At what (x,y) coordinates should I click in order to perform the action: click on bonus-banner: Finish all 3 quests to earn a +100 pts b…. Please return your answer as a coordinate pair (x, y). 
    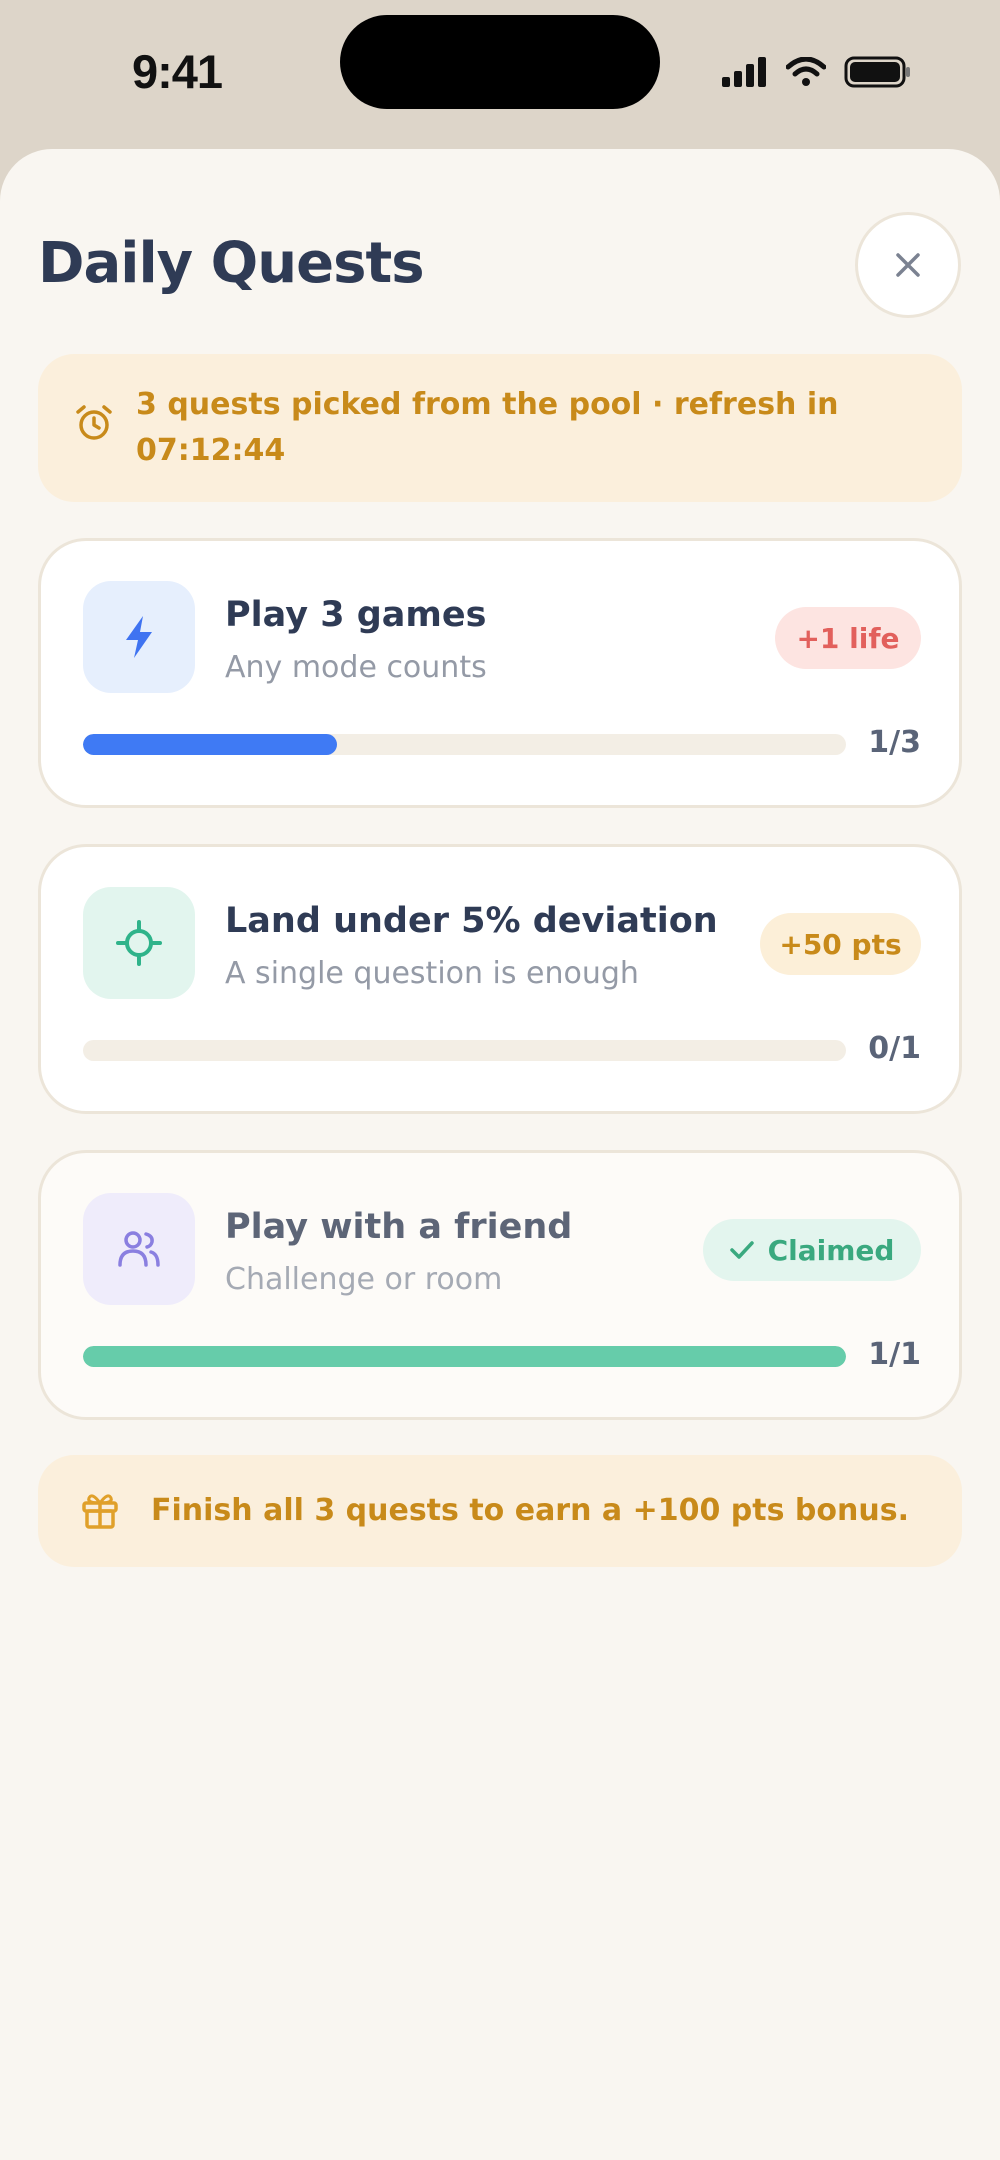
    Looking at the image, I should click on (500, 1511).